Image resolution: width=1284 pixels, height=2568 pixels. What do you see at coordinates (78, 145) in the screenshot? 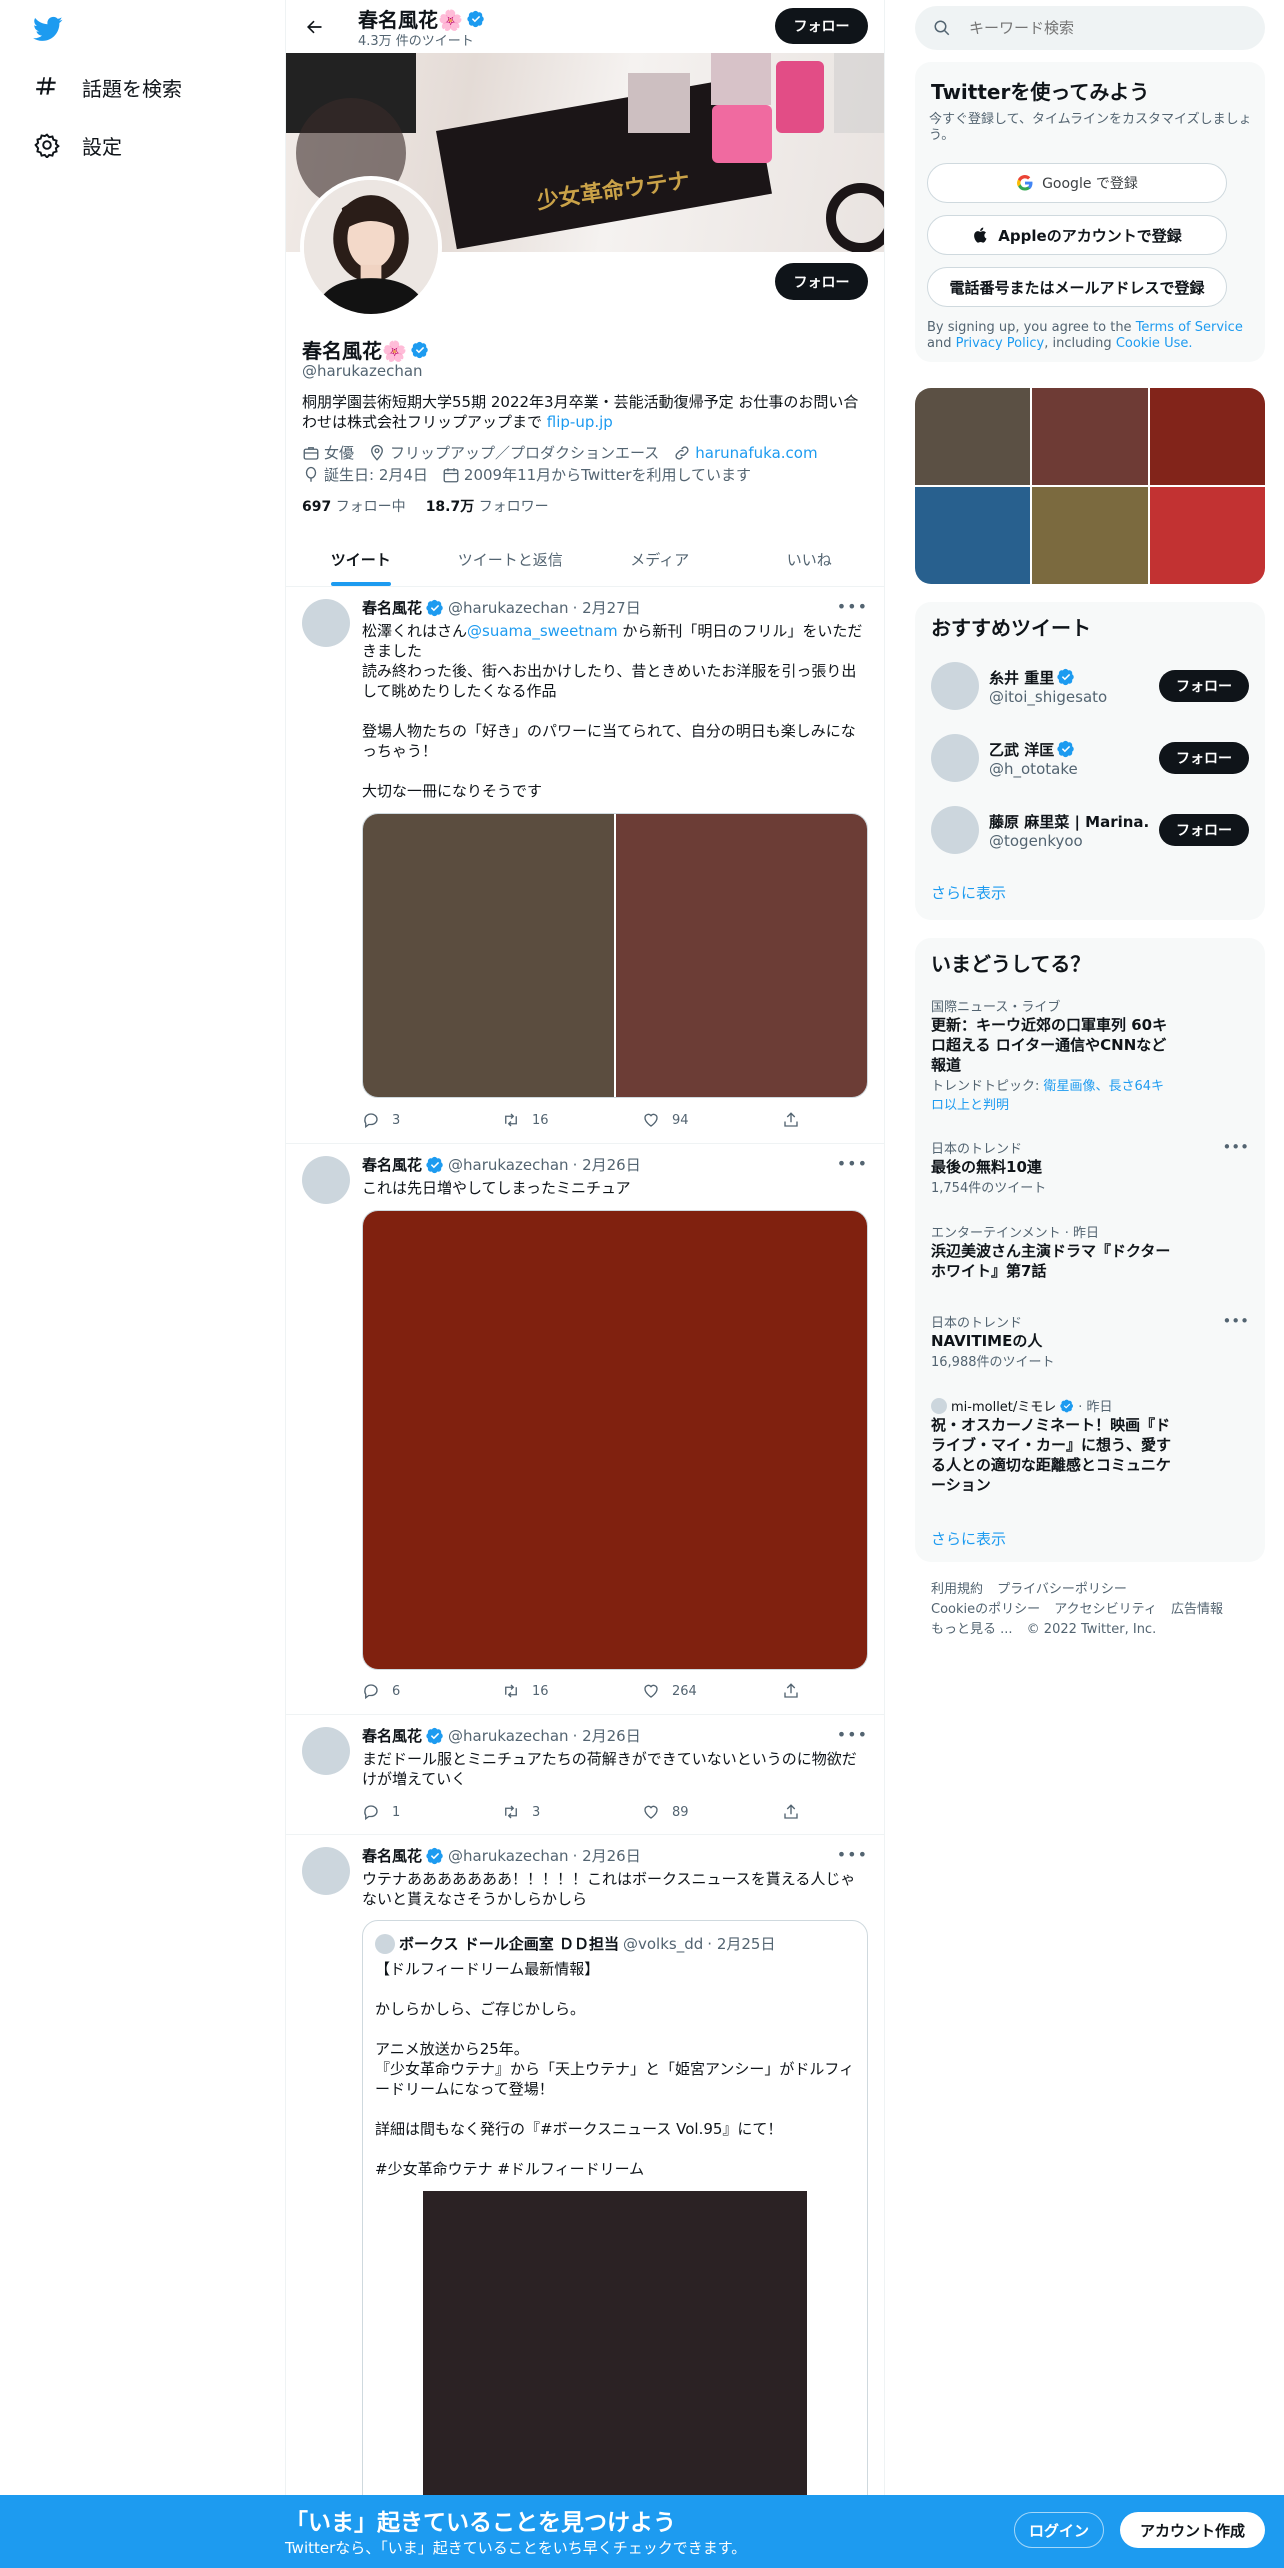
I see `nav-settings: 設定` at bounding box center [78, 145].